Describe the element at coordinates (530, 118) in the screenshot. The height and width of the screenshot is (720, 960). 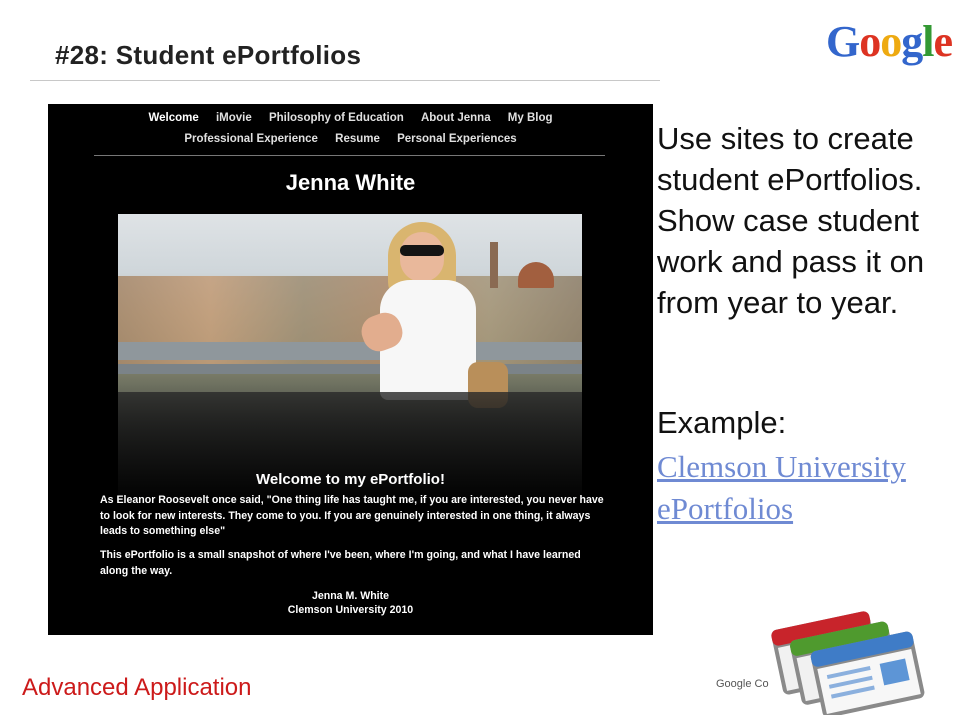
I see `site-nav-blog: My Blog` at that location.